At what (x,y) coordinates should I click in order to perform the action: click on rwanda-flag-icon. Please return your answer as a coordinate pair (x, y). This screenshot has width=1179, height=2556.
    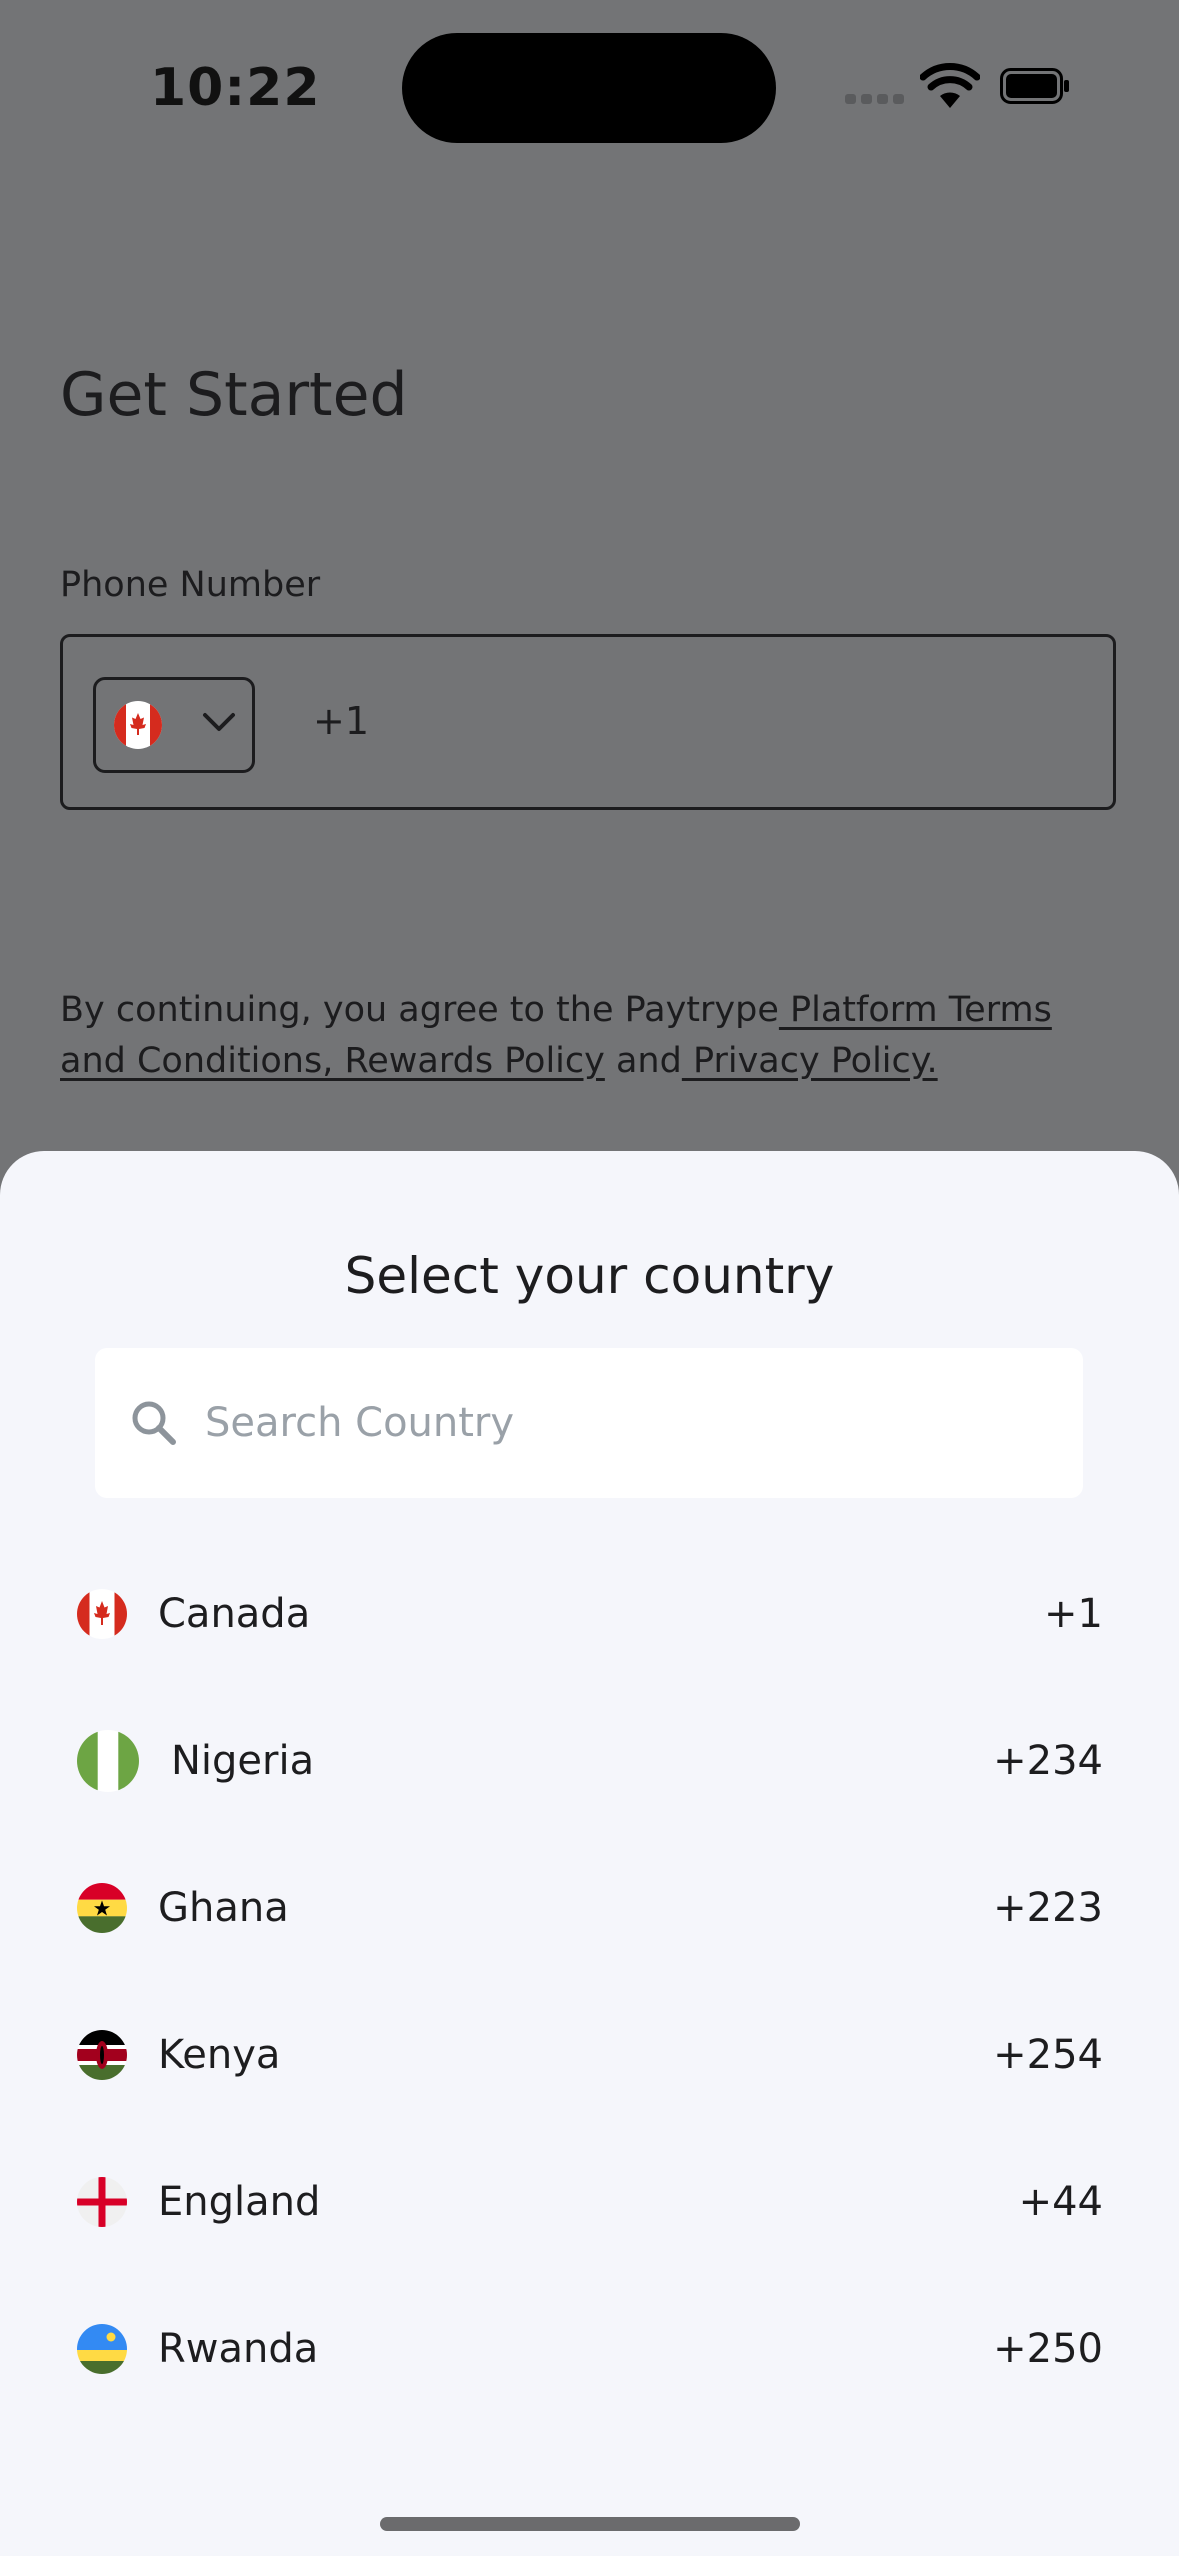
    Looking at the image, I should click on (102, 2349).